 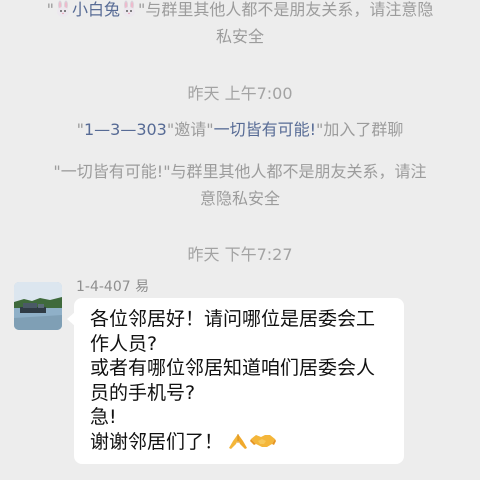 What do you see at coordinates (240, 9) in the screenshot?
I see `system-notice-line: " 小白兔 "与群里其他人都不是朋友关系，请注意隐` at bounding box center [240, 9].